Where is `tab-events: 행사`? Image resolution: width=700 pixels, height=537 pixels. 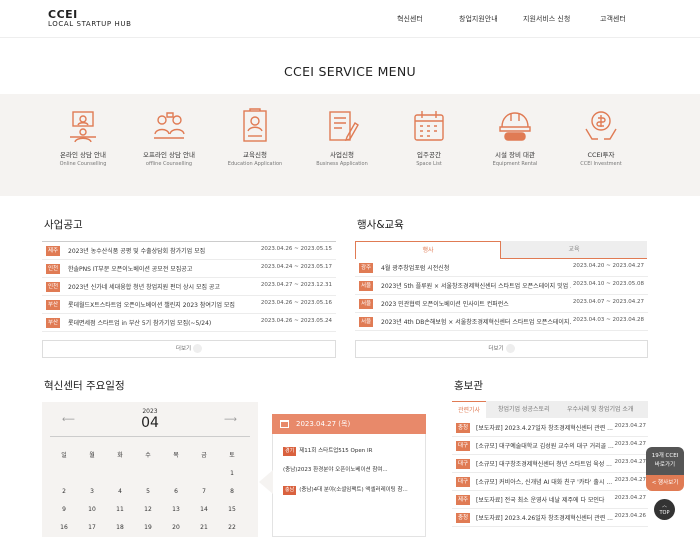 tab-events: 행사 is located at coordinates (428, 250).